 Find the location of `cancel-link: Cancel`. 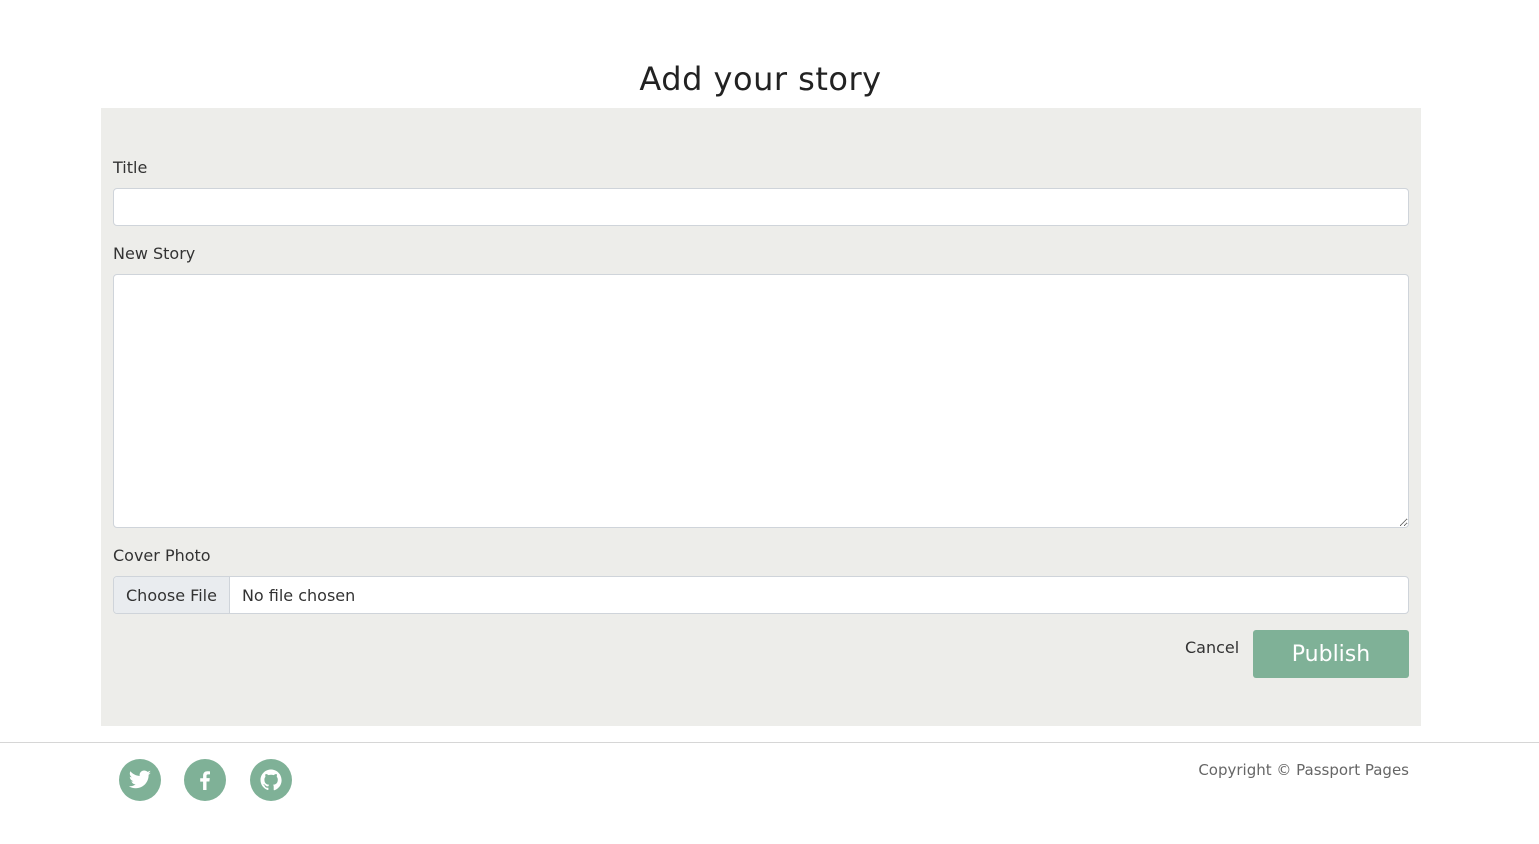

cancel-link: Cancel is located at coordinates (1212, 647).